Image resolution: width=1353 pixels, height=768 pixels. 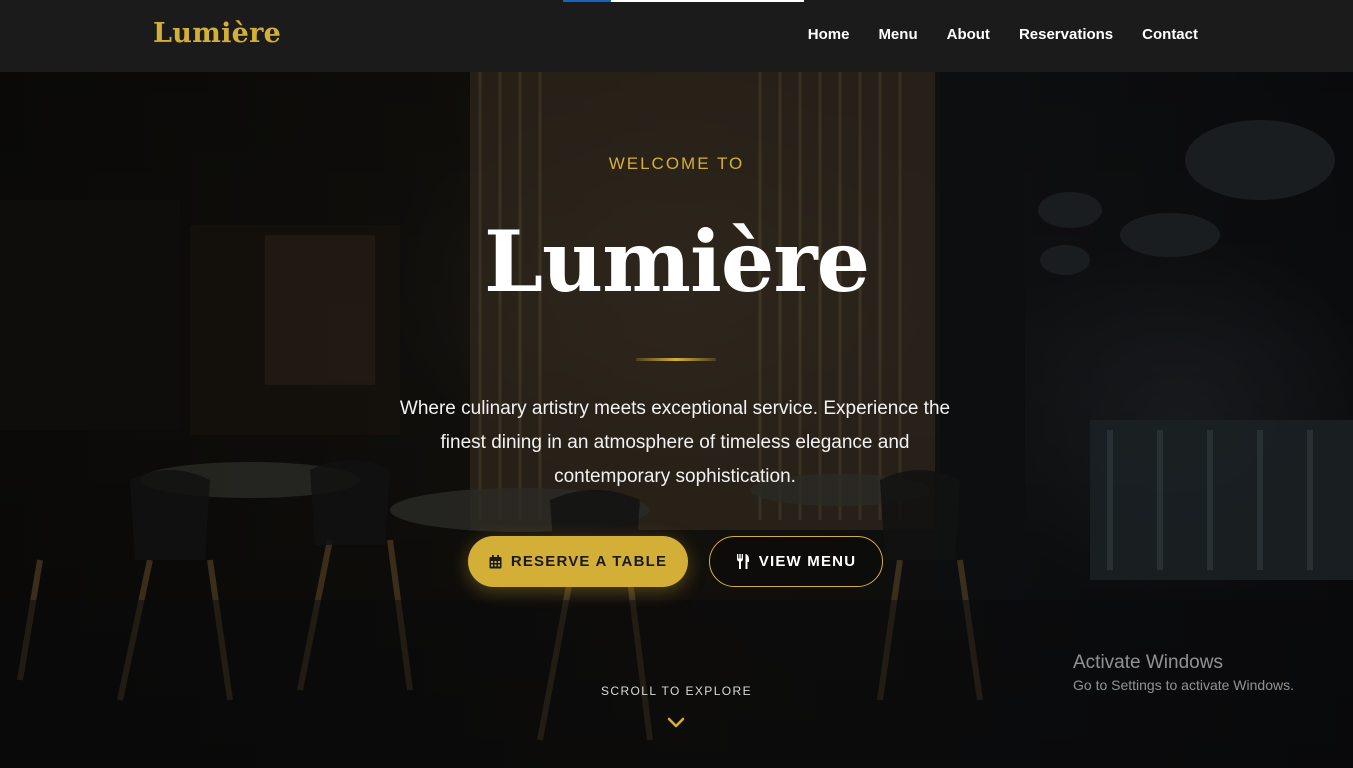 What do you see at coordinates (1148, 662) in the screenshot?
I see `activation-title: Activate Windows` at bounding box center [1148, 662].